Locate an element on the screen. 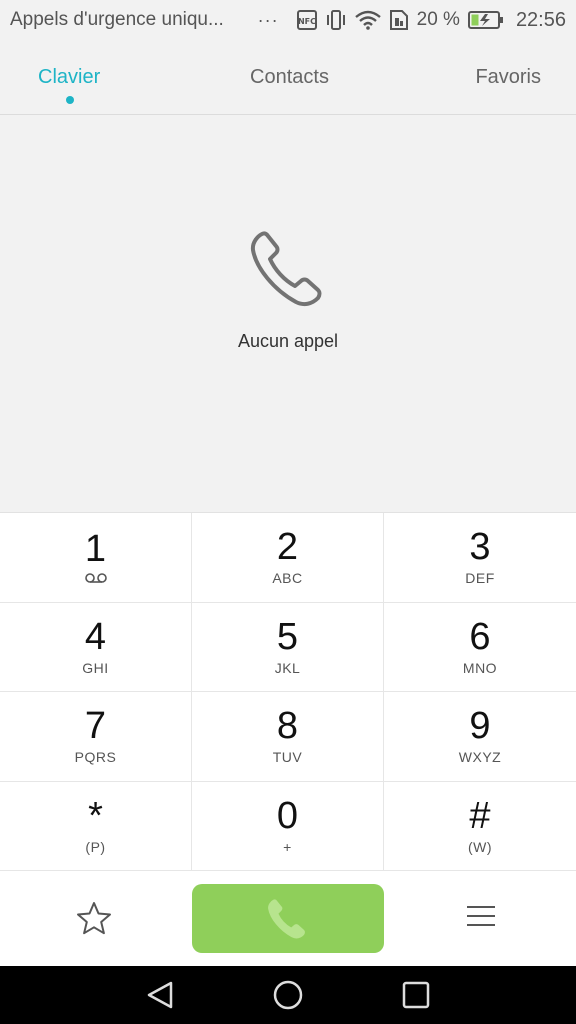  key-5: 5 JKL is located at coordinates (288, 647).